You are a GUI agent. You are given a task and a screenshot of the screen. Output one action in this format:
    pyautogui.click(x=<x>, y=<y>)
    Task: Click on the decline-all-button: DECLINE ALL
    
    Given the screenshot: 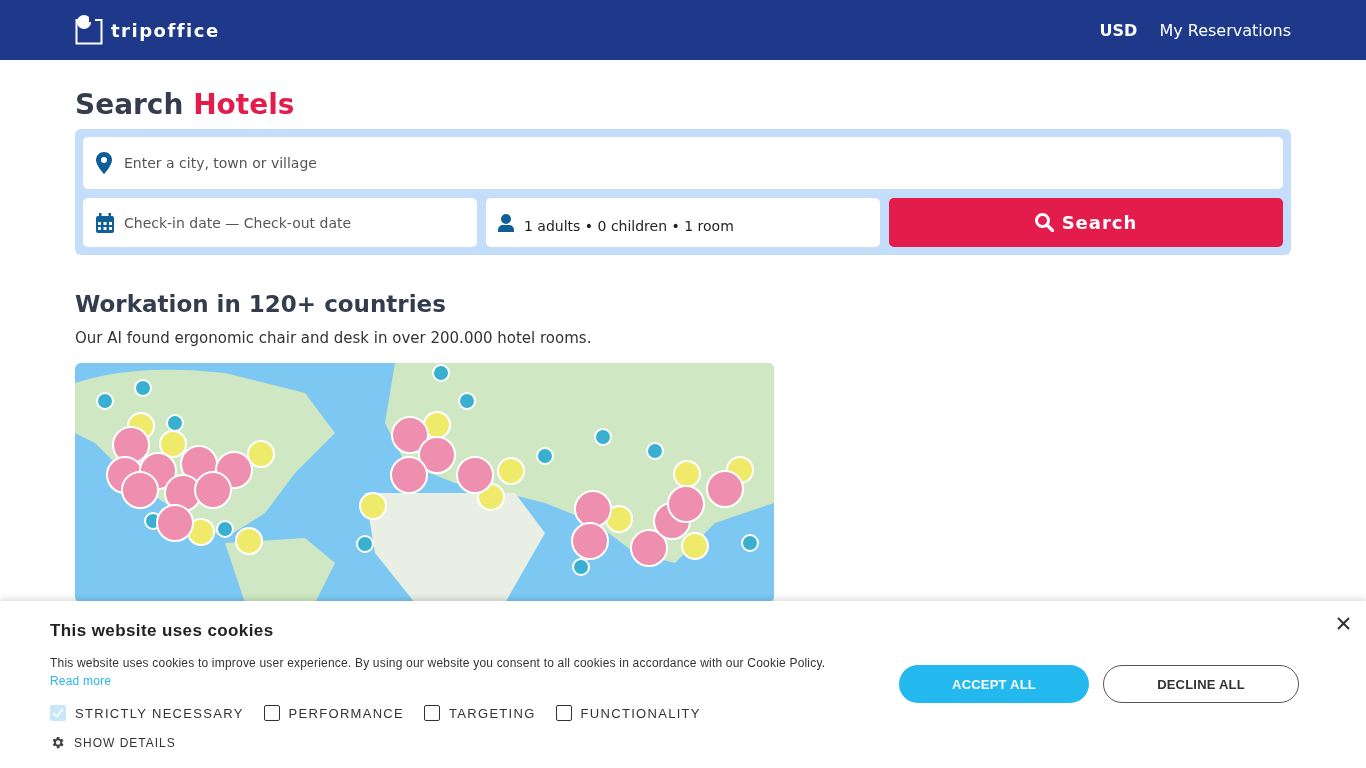 What is the action you would take?
    pyautogui.click(x=1201, y=684)
    